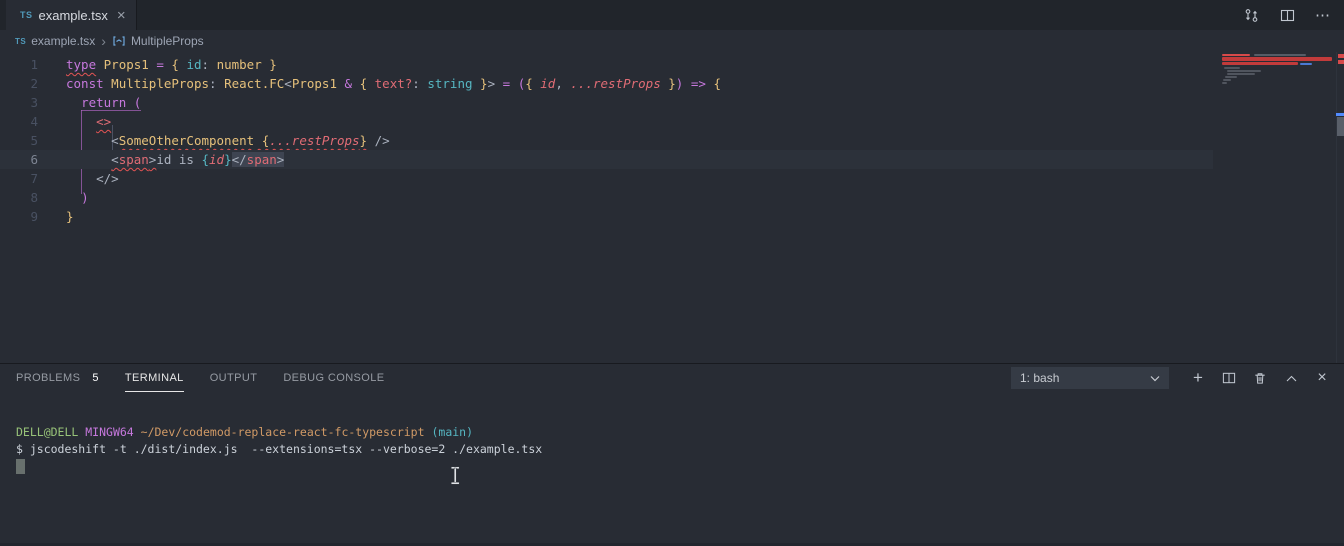 Image resolution: width=1344 pixels, height=546 pixels. I want to click on panel-tabs: PROBLEMS 5 TERMINAL OUTPUT DEBUG CONSOLE, so click(213, 378).